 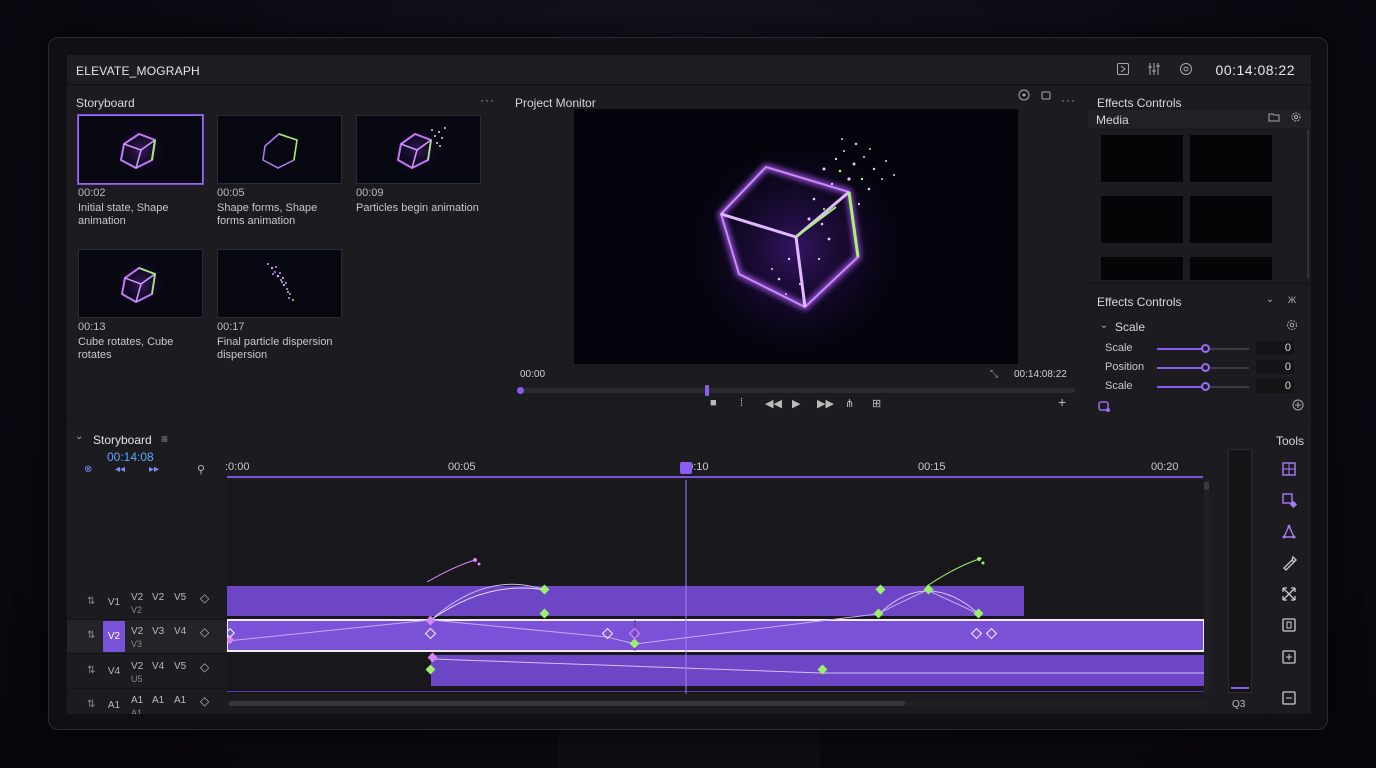 I want to click on audio-mixer-icon, so click(x=1154, y=70).